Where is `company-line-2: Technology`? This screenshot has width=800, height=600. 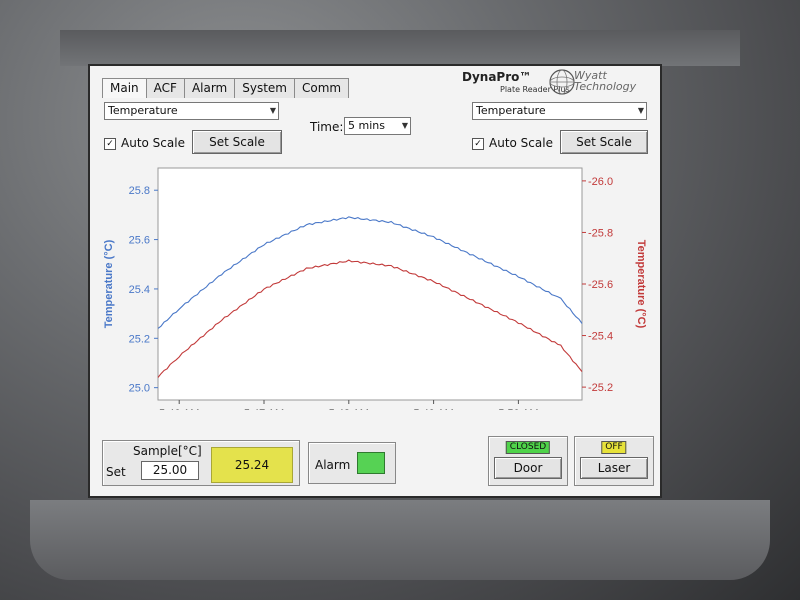
company-line-2: Technology is located at coordinates (605, 86).